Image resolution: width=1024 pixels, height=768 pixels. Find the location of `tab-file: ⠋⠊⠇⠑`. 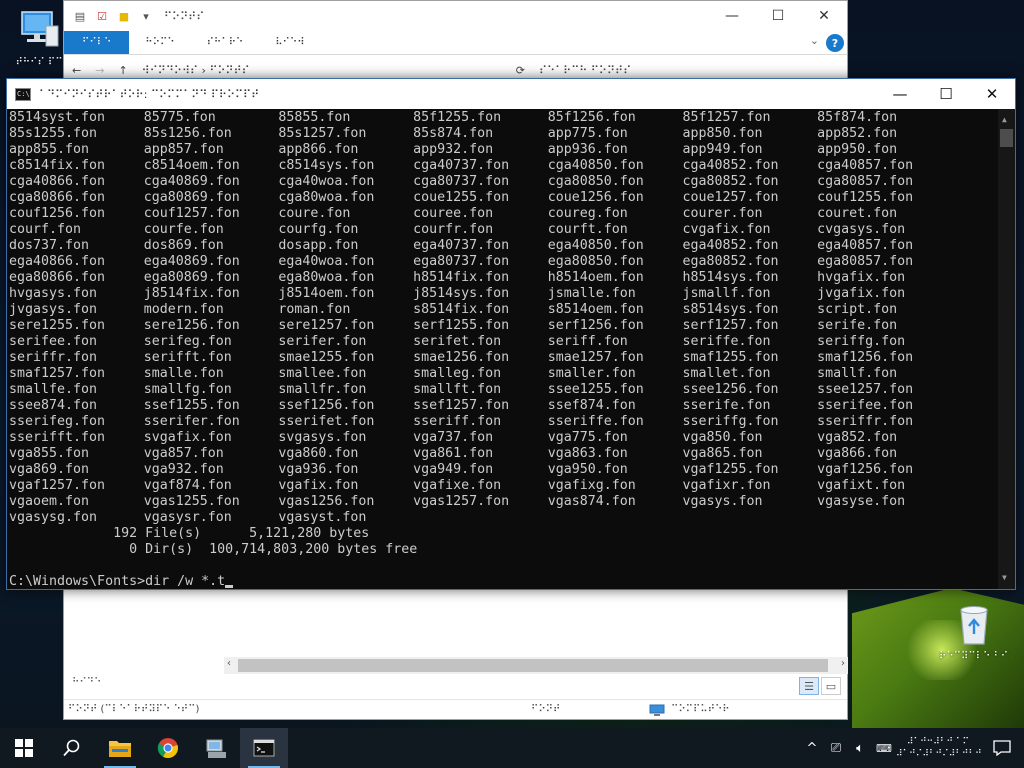

tab-file: ⠋⠊⠇⠑ is located at coordinates (97, 42).